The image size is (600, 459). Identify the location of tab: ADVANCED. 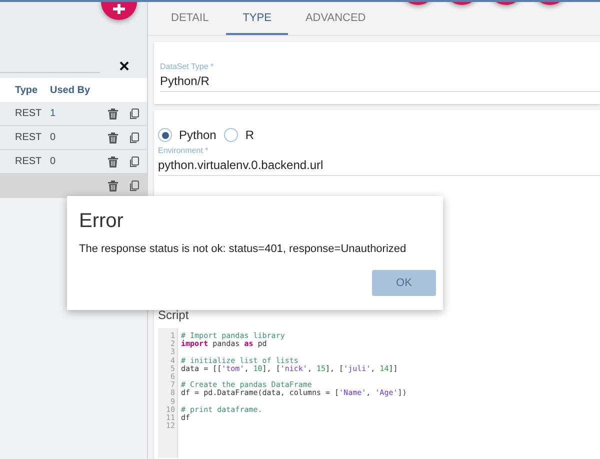
(335, 18).